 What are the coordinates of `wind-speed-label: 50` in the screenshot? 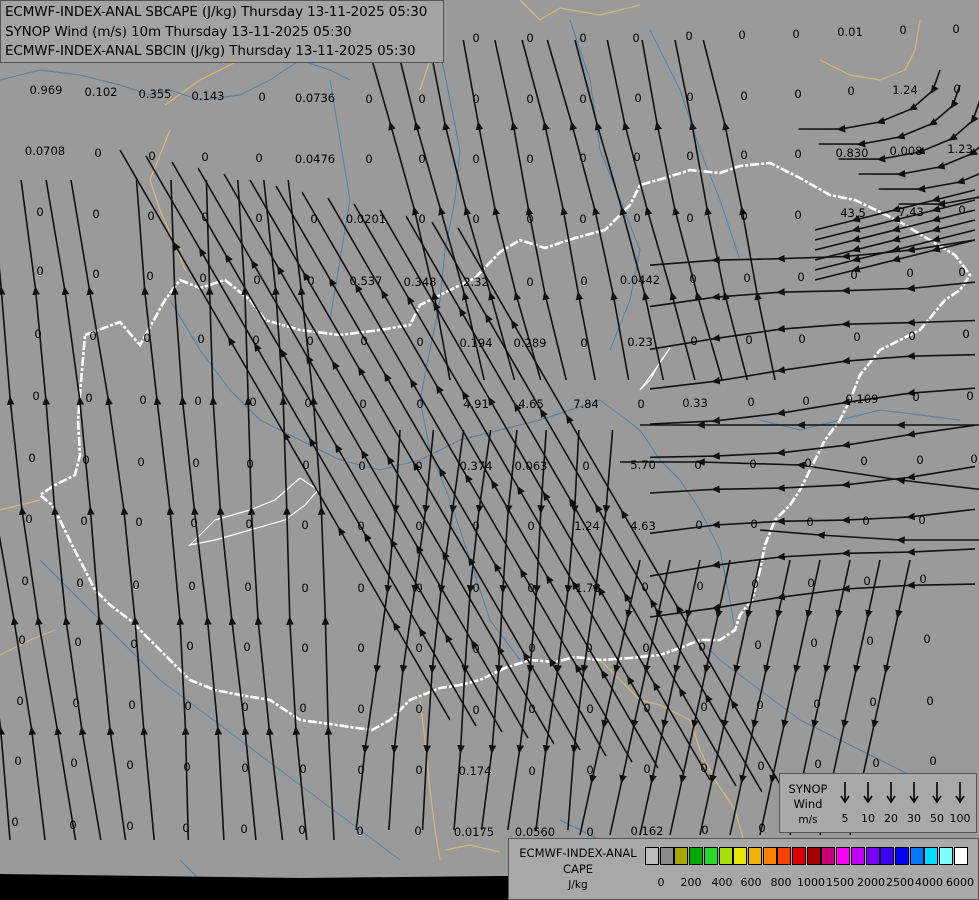 It's located at (937, 818).